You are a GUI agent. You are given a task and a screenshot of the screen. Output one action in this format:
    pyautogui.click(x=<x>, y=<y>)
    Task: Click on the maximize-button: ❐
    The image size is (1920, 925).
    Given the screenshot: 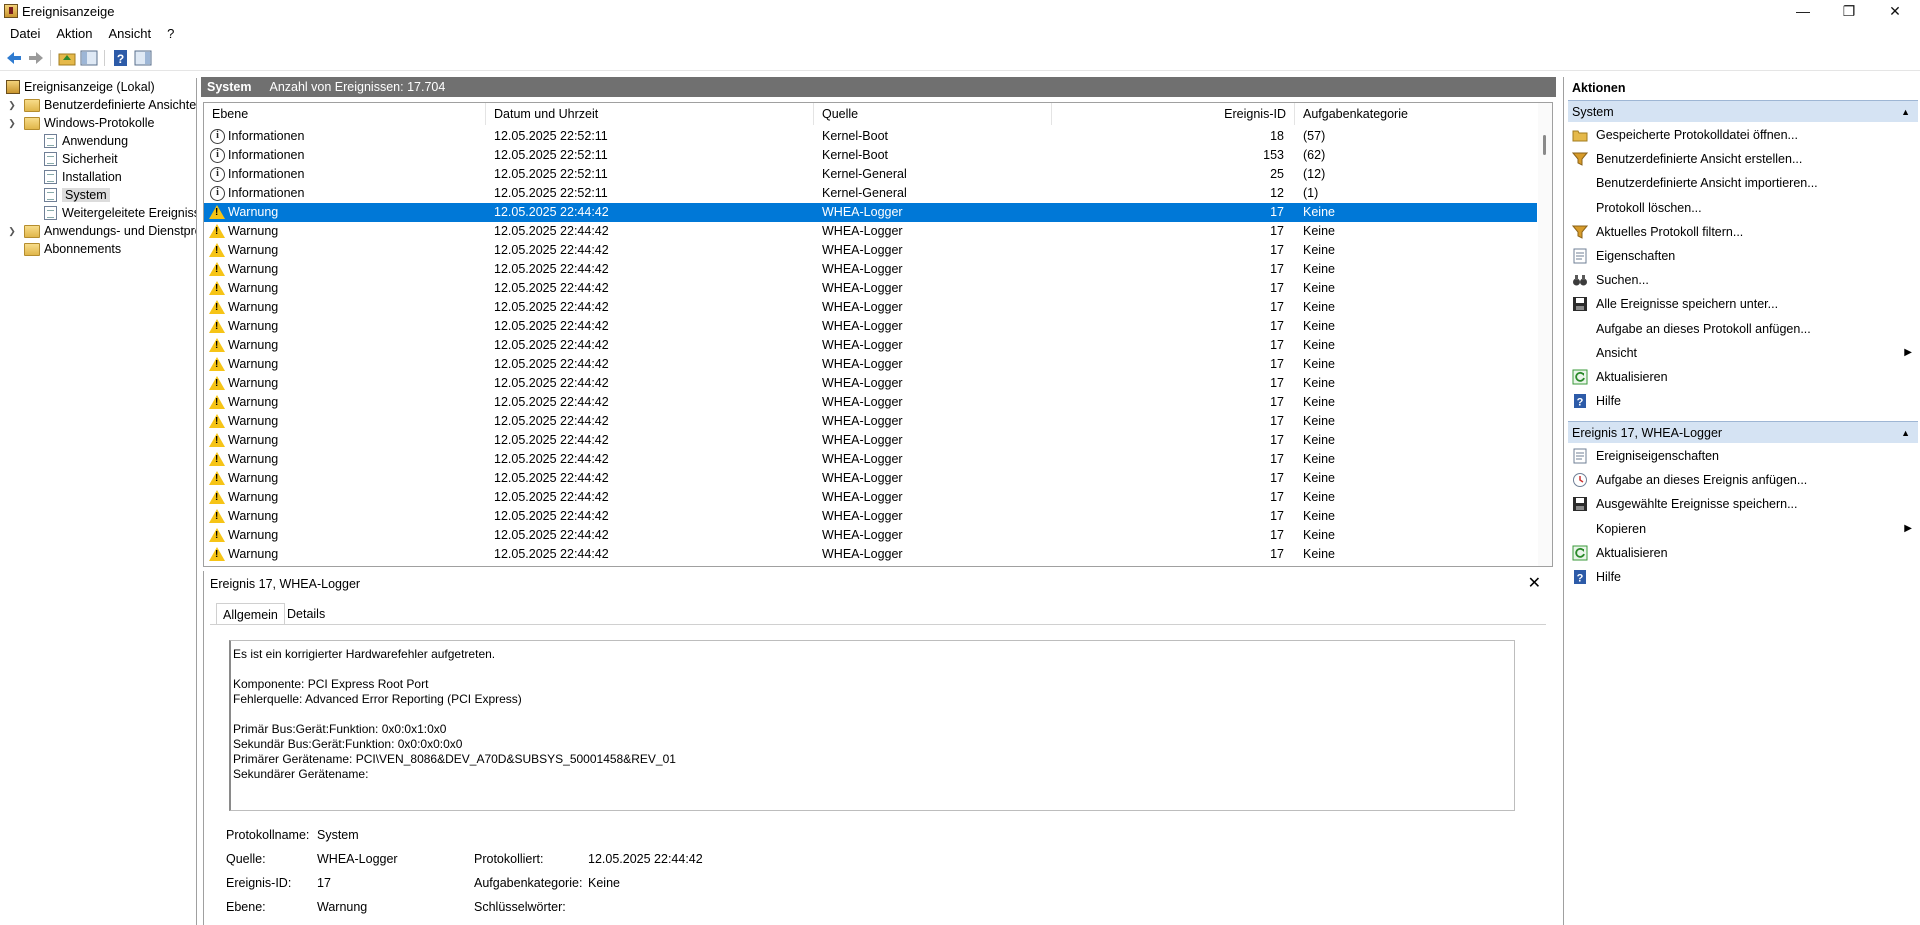 What is the action you would take?
    pyautogui.click(x=1849, y=11)
    